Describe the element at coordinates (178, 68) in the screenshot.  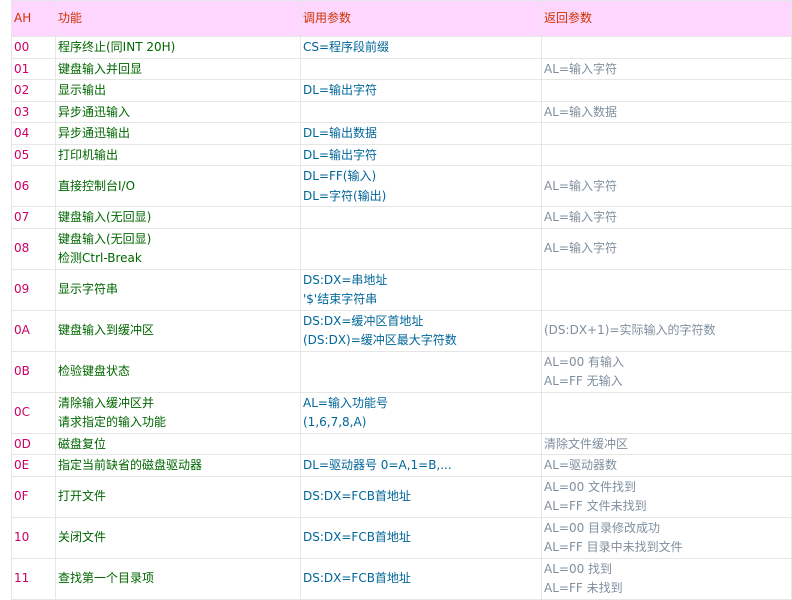
I see `cell-function: 键盘输入并回显` at that location.